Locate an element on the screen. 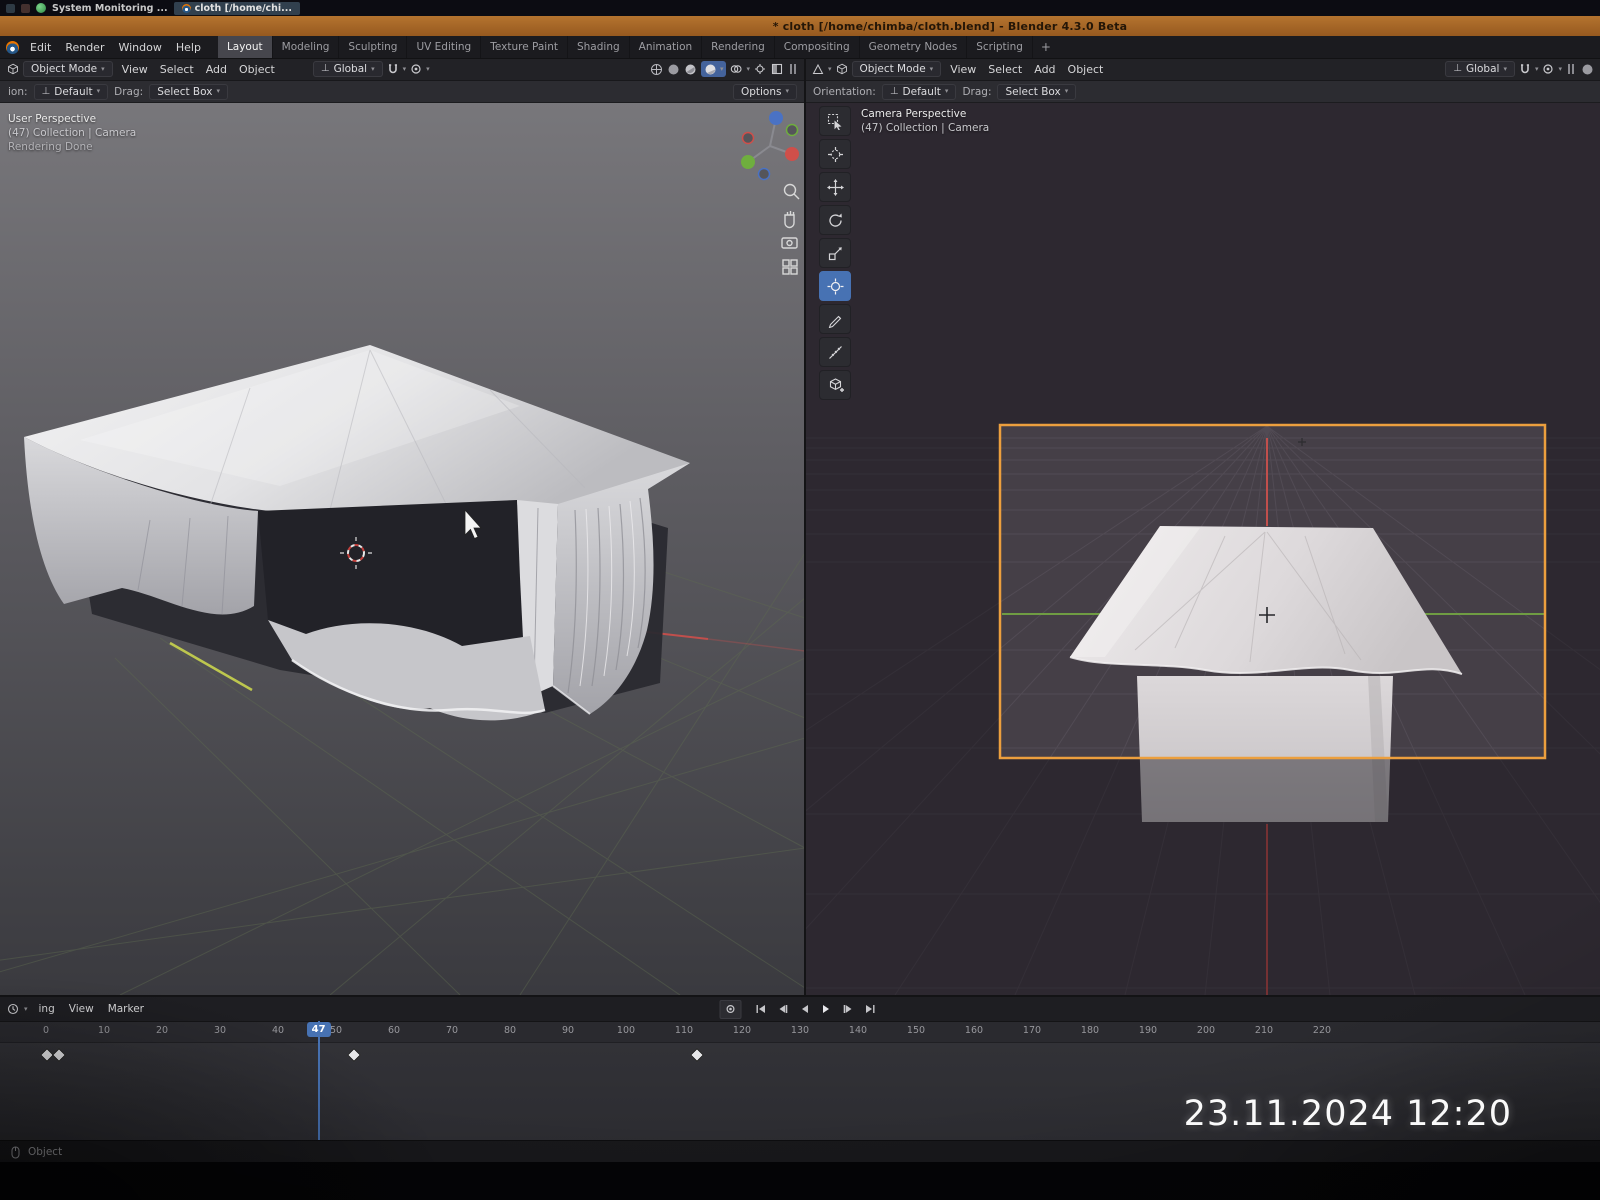 This screenshot has height=1200, width=1600. play-button is located at coordinates (827, 1009).